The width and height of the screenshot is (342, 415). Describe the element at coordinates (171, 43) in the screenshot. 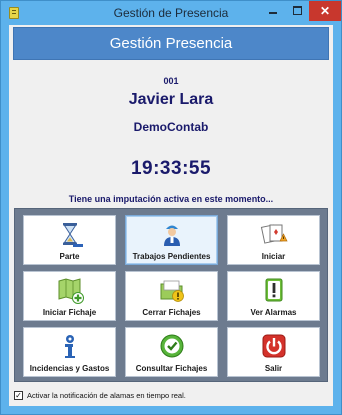

I see `page-title: Gestión Presencia` at that location.